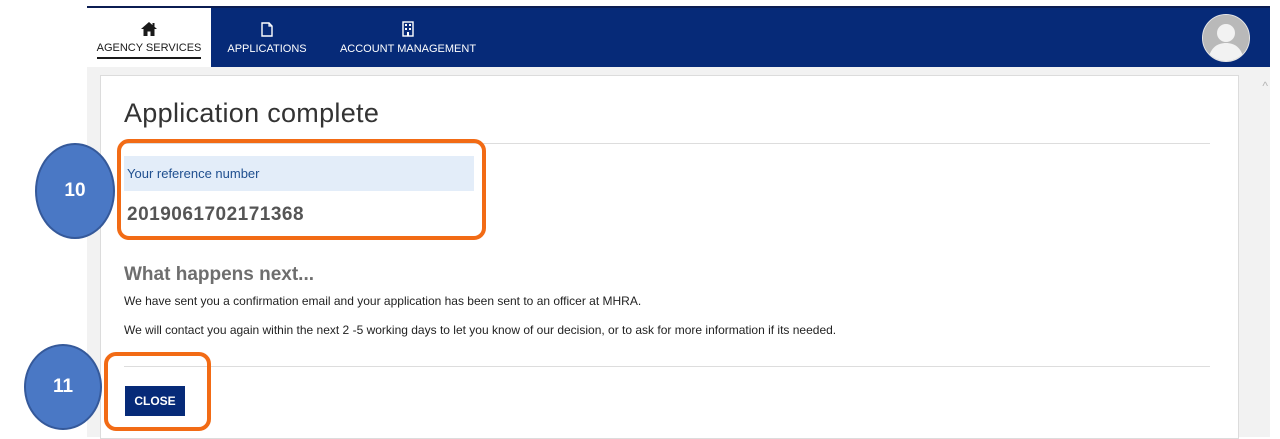 The image size is (1280, 439). Describe the element at coordinates (75, 191) in the screenshot. I see `step-badge-10: 10` at that location.